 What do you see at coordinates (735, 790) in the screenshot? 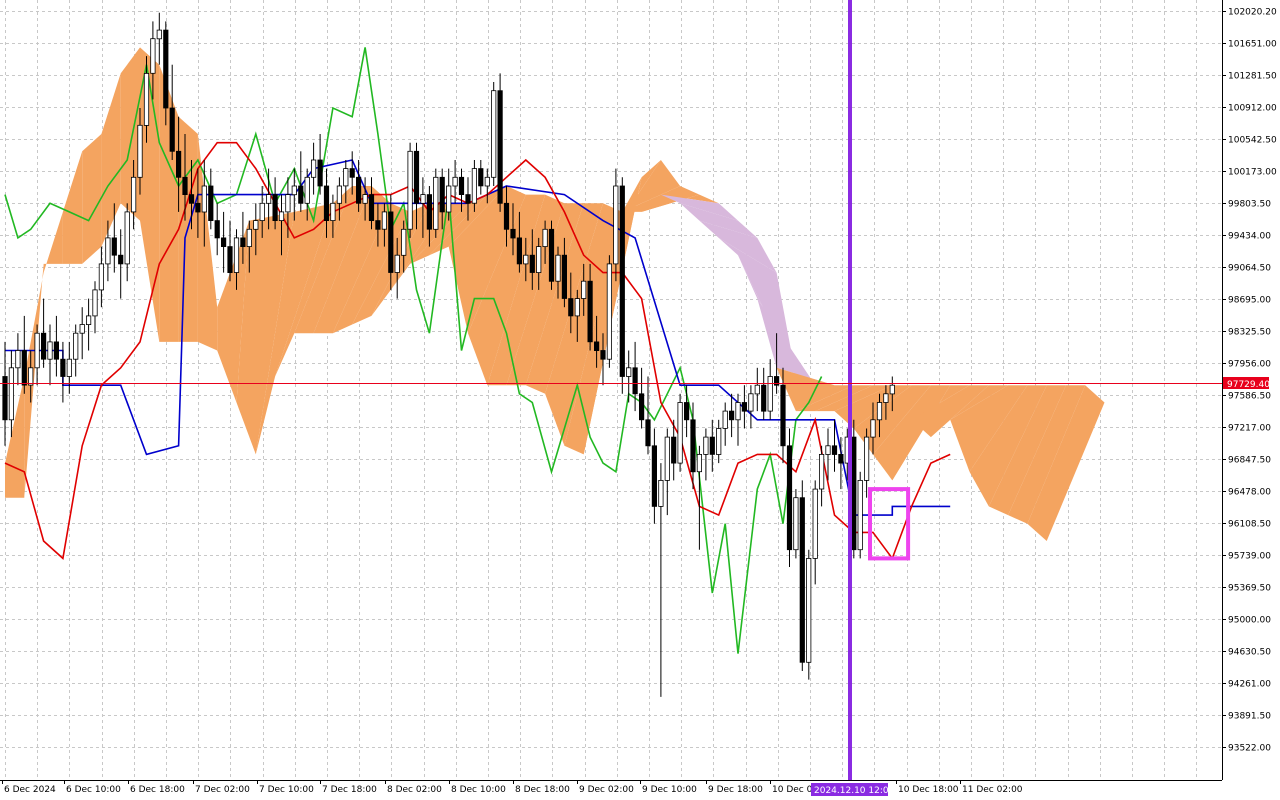
I see `time-tick-label: 9 Dec 18:00` at bounding box center [735, 790].